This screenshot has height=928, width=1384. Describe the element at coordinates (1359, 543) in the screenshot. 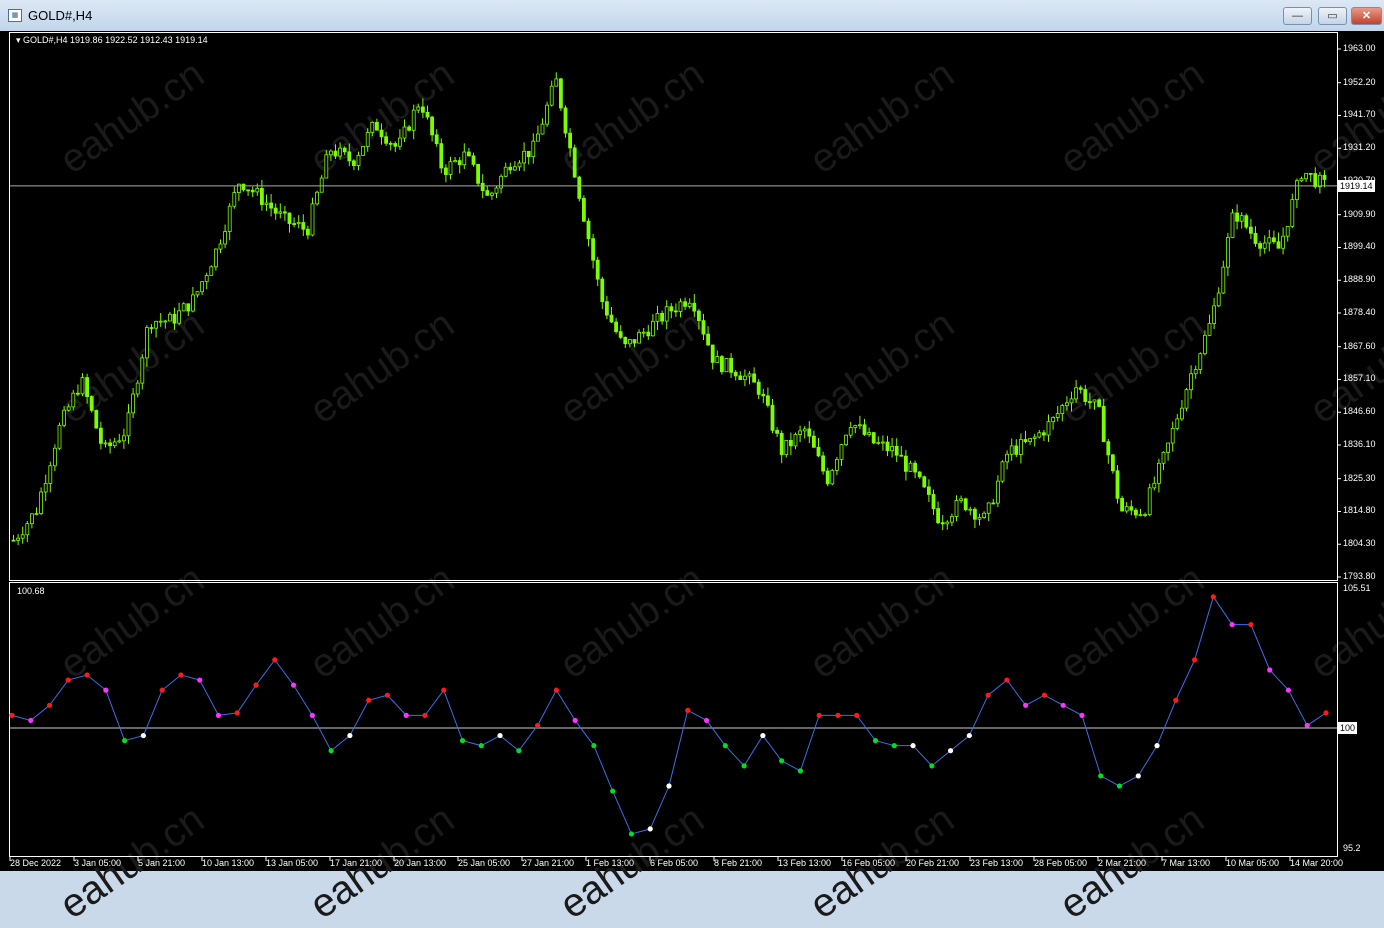

I see `price-axis-label: 1804.30` at that location.